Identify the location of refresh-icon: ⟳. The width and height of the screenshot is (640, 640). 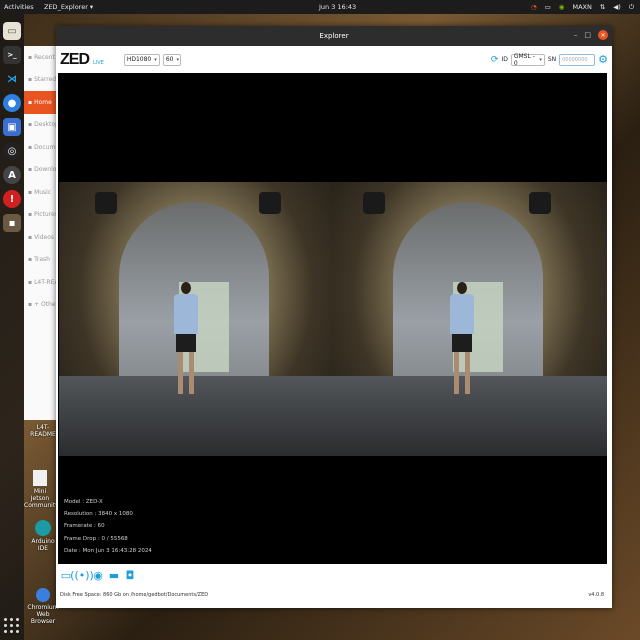
(495, 60).